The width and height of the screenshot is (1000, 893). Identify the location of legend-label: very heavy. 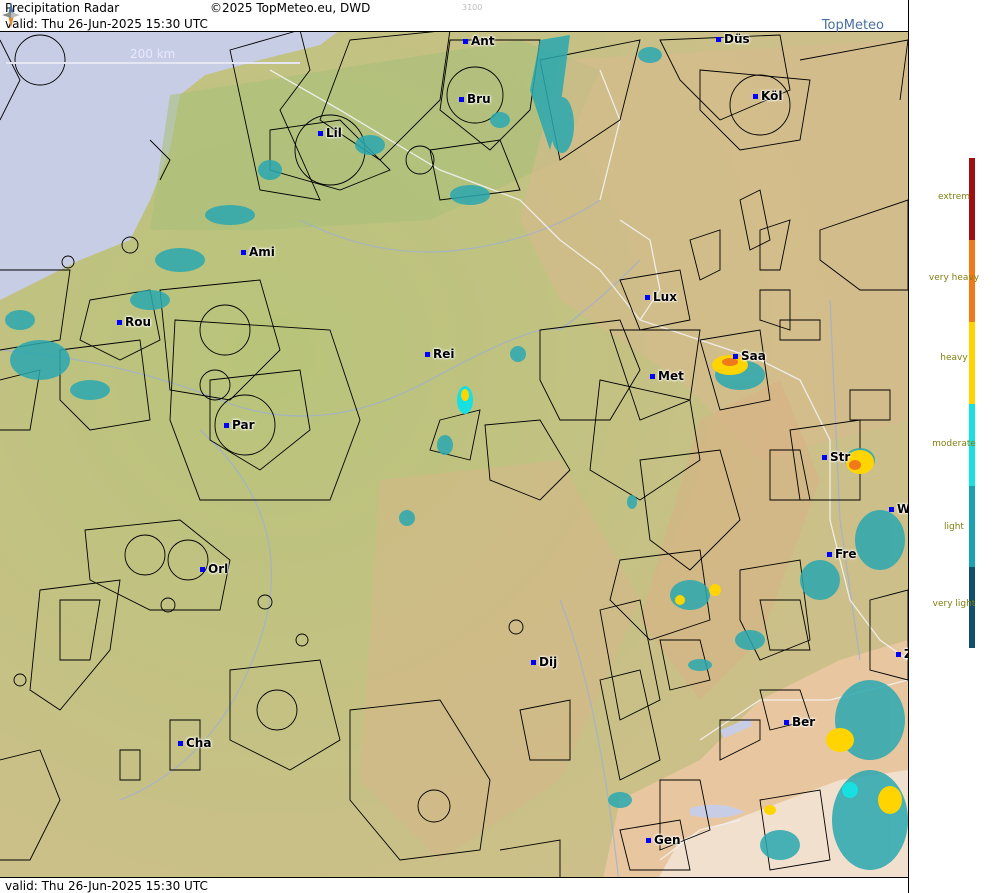
(954, 278).